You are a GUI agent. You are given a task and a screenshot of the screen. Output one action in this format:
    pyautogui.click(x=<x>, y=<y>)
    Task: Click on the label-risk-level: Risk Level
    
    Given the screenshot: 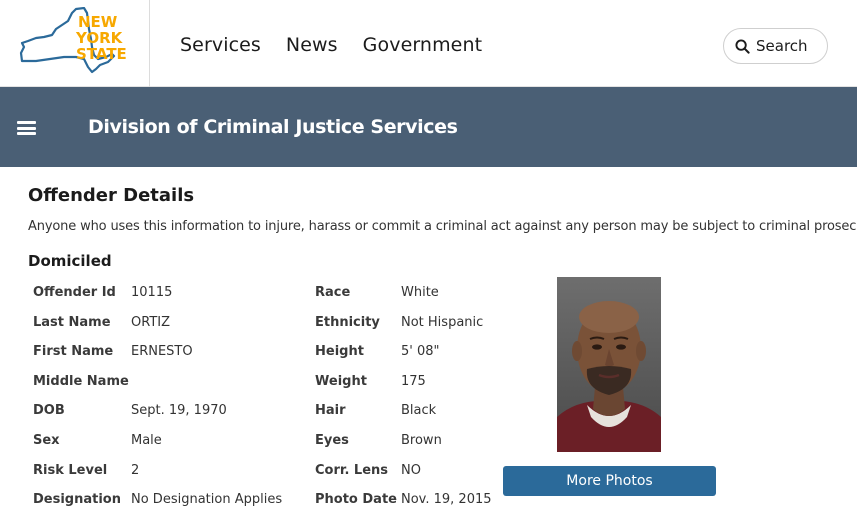 What is the action you would take?
    pyautogui.click(x=70, y=470)
    